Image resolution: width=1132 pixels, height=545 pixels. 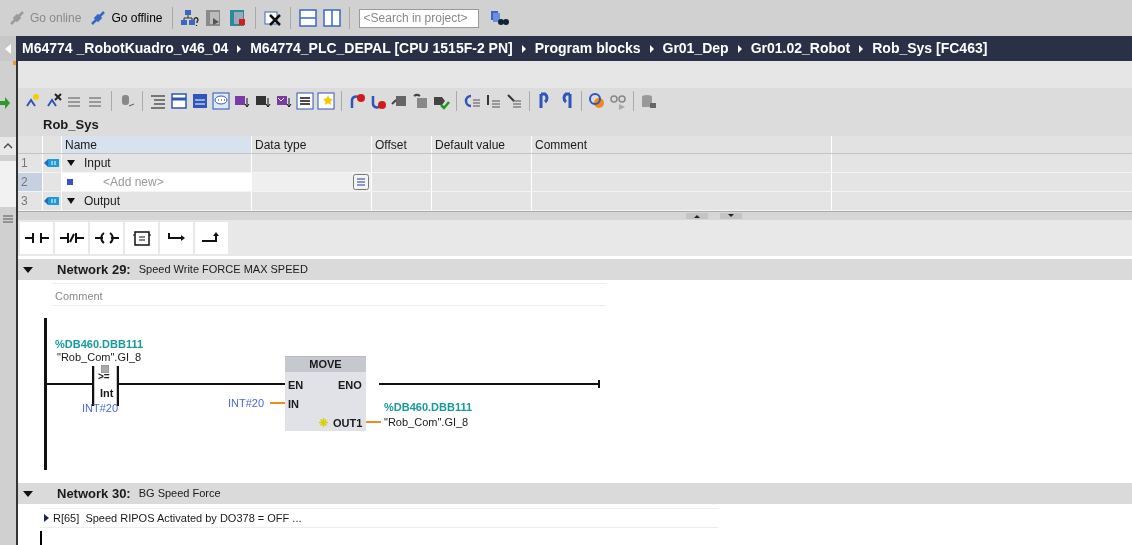 What do you see at coordinates (348, 423) in the screenshot?
I see `pin-label: OUT1` at bounding box center [348, 423].